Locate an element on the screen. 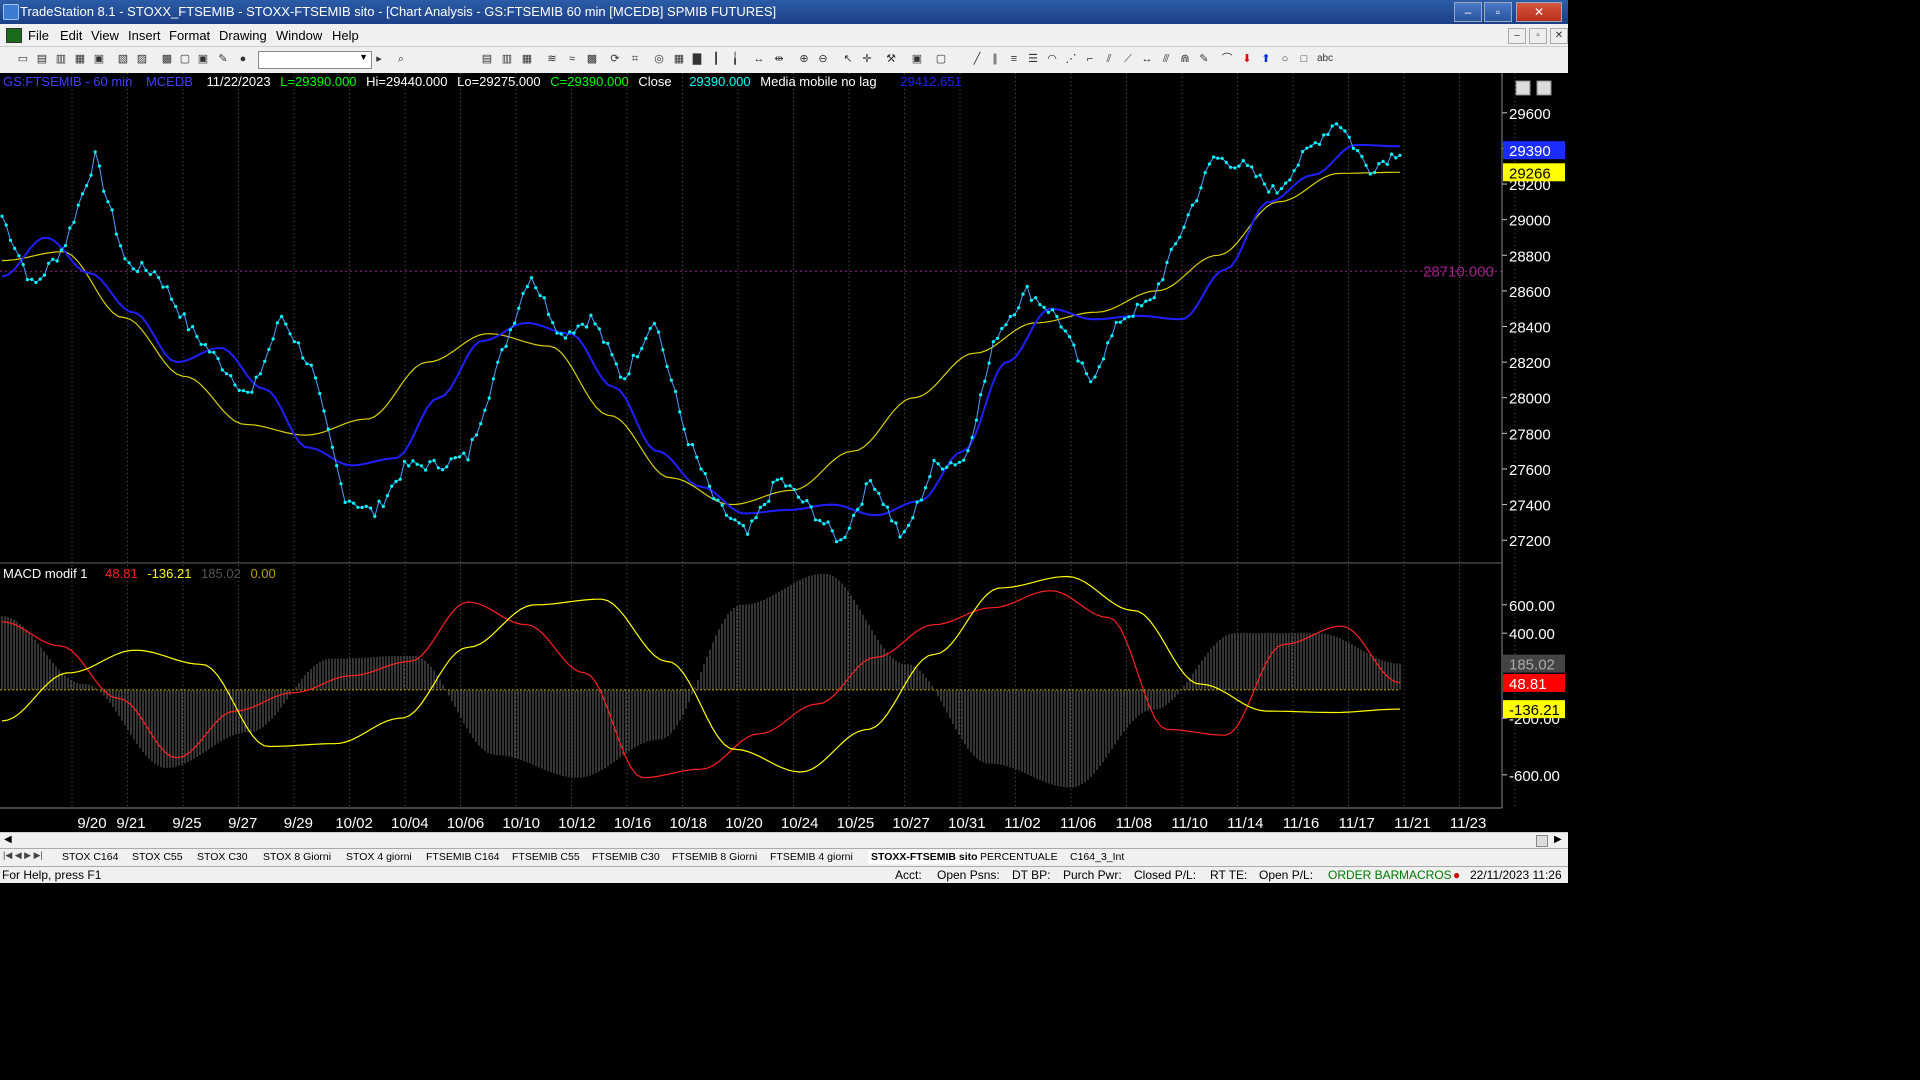  copy-icon: ▢ is located at coordinates (185, 59).